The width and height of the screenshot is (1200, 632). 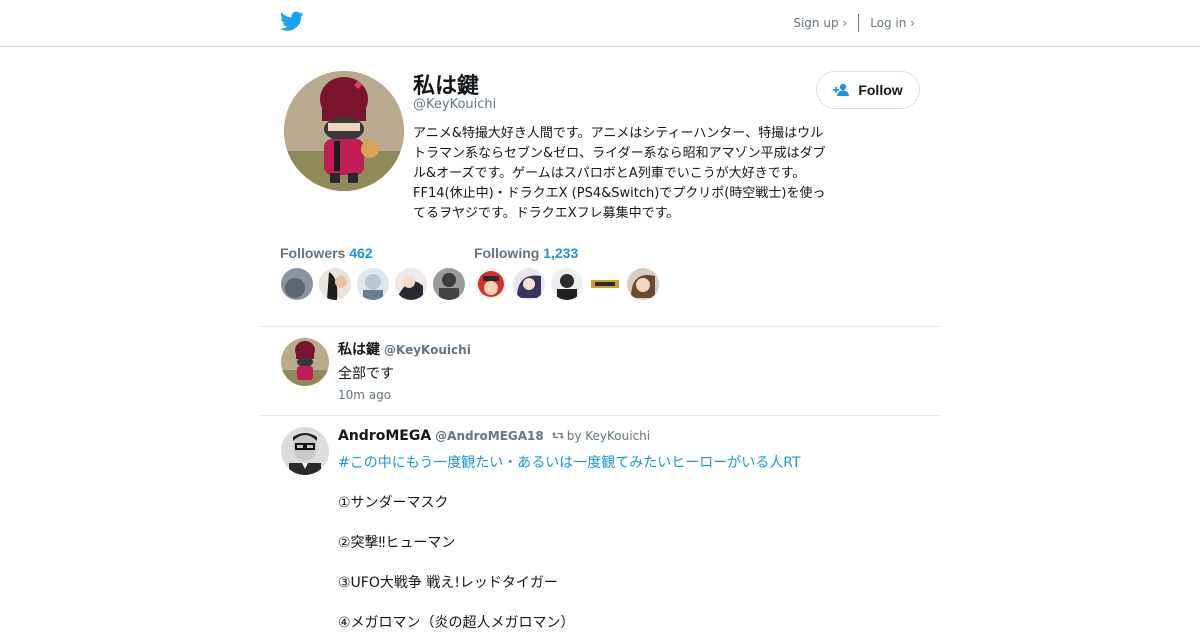 I want to click on retweeted-by: by KeyKouichi, so click(x=608, y=435).